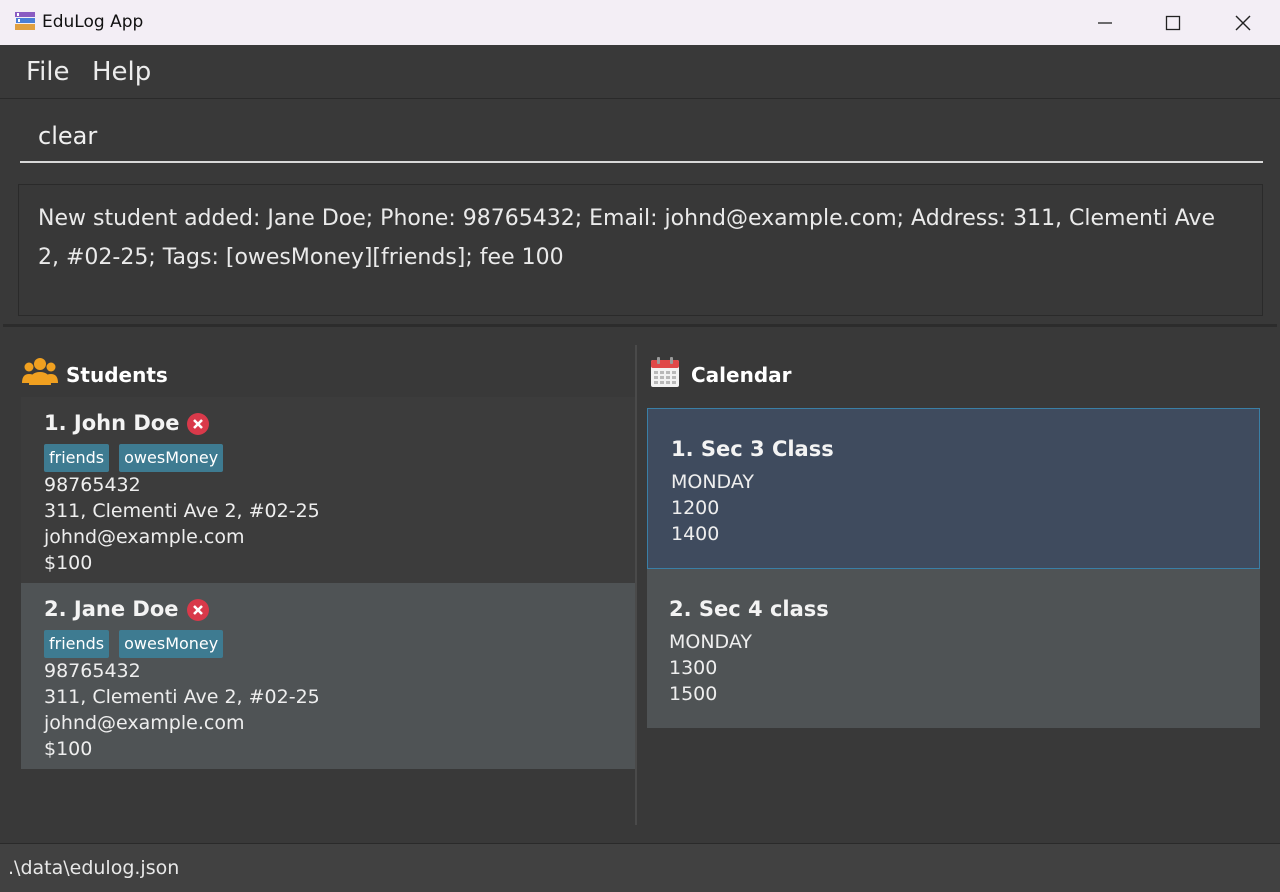 This screenshot has height=892, width=1280. I want to click on title-bar: EduLog App, so click(640, 22).